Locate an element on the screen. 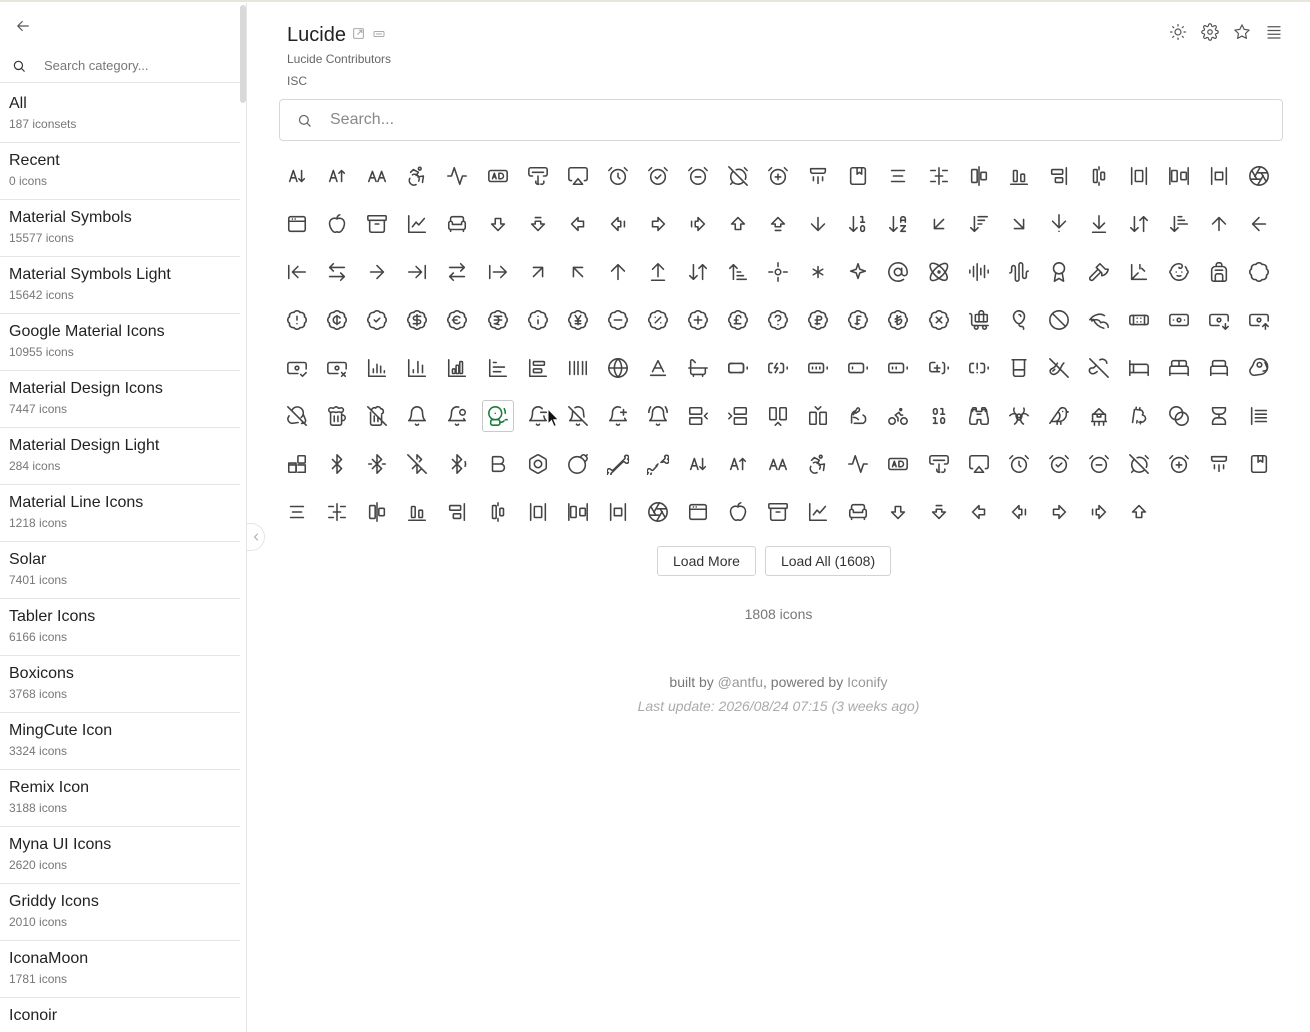  sidebar-item: Material Design Icons 7447 icons is located at coordinates (120, 399).